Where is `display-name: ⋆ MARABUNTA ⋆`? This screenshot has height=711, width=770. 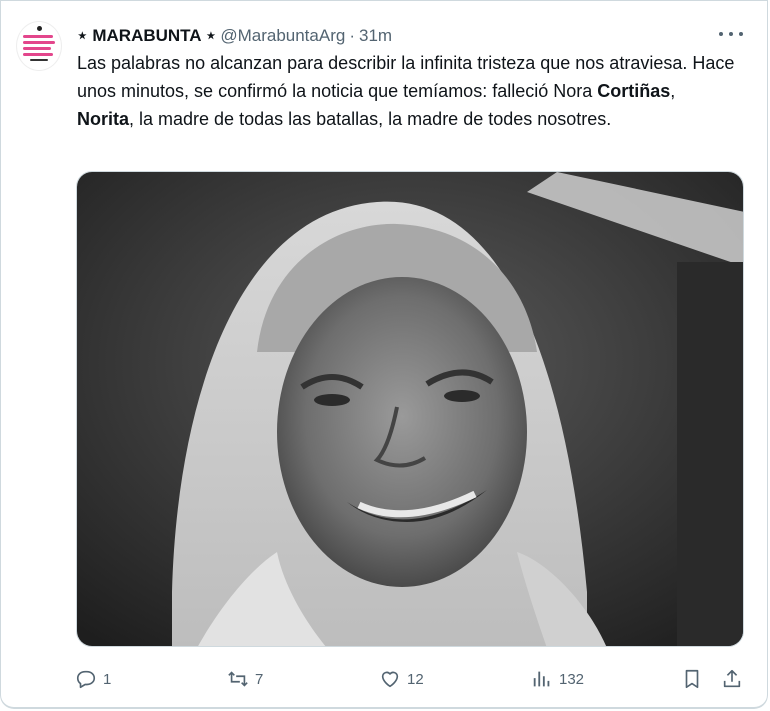
display-name: ⋆ MARABUNTA ⋆ is located at coordinates (146, 36).